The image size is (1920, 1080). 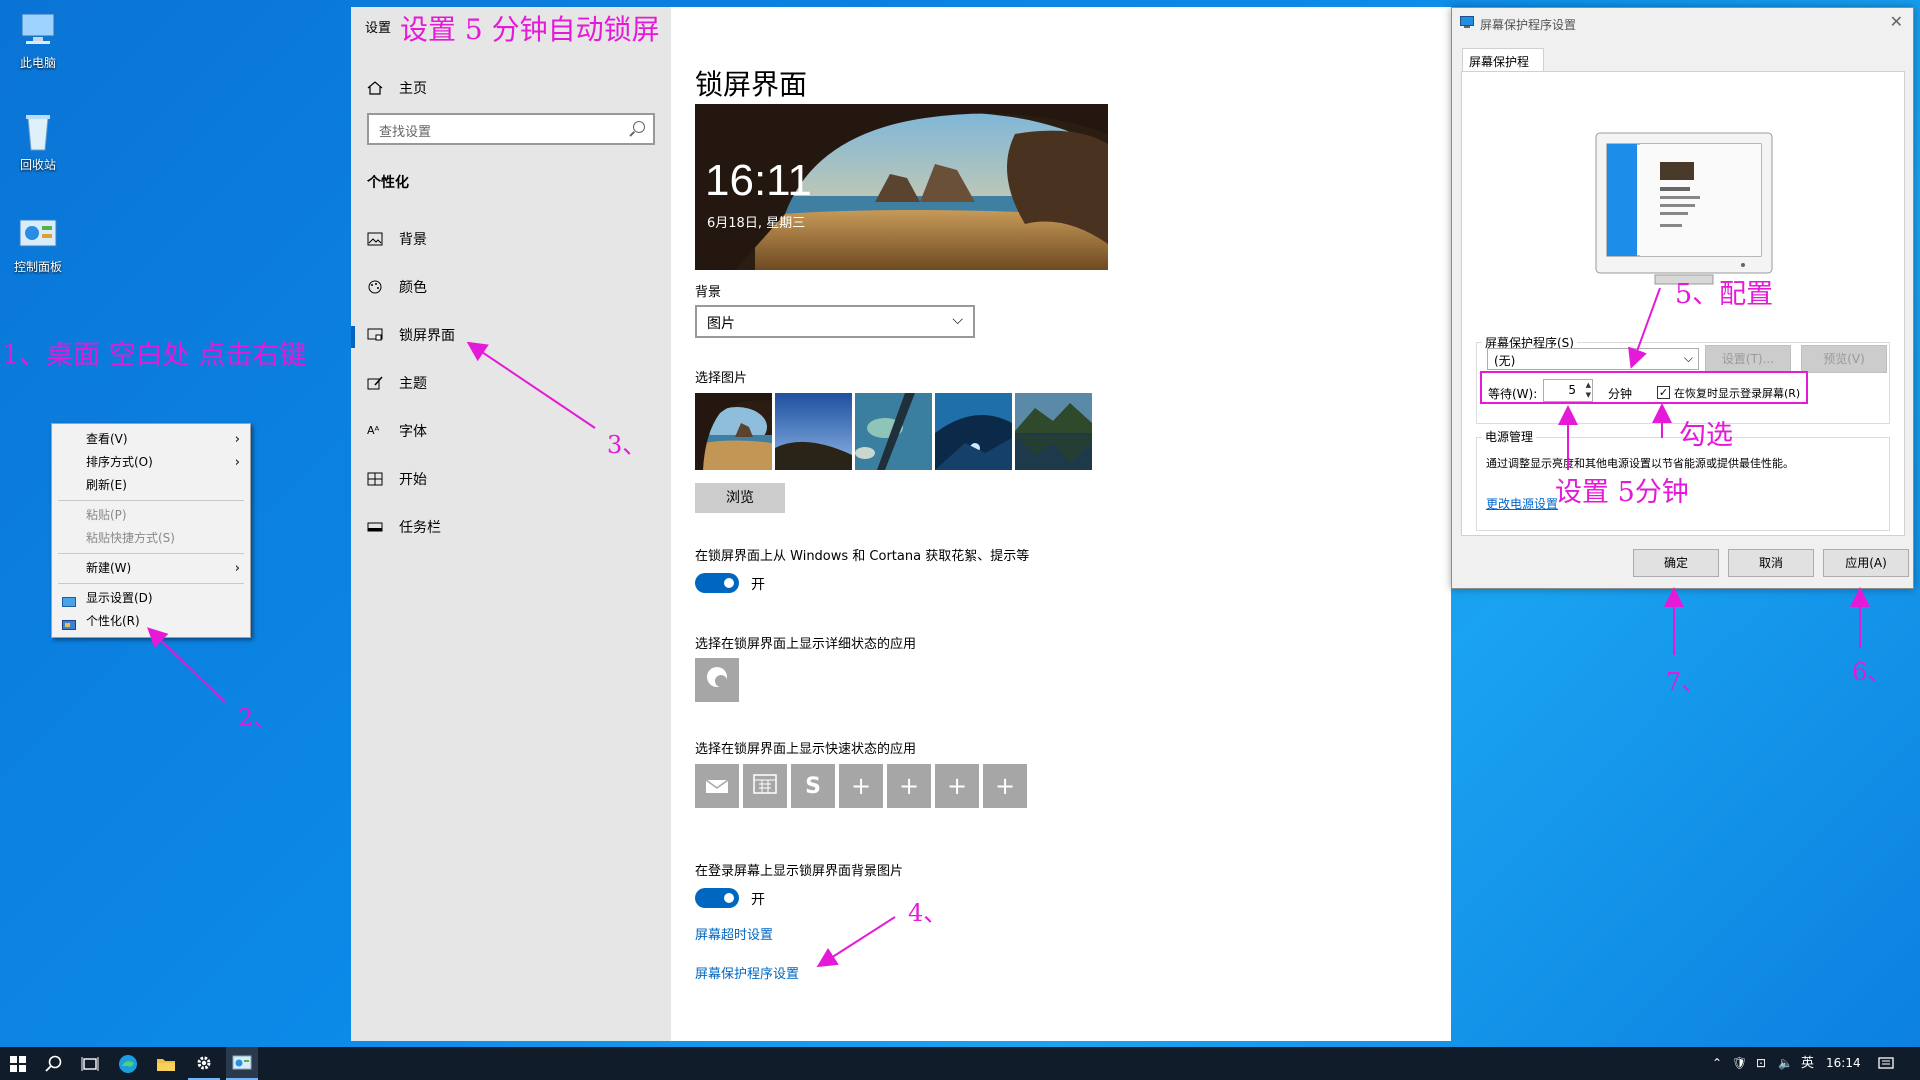 What do you see at coordinates (204, 1063) in the screenshot?
I see `settings-gear-icon` at bounding box center [204, 1063].